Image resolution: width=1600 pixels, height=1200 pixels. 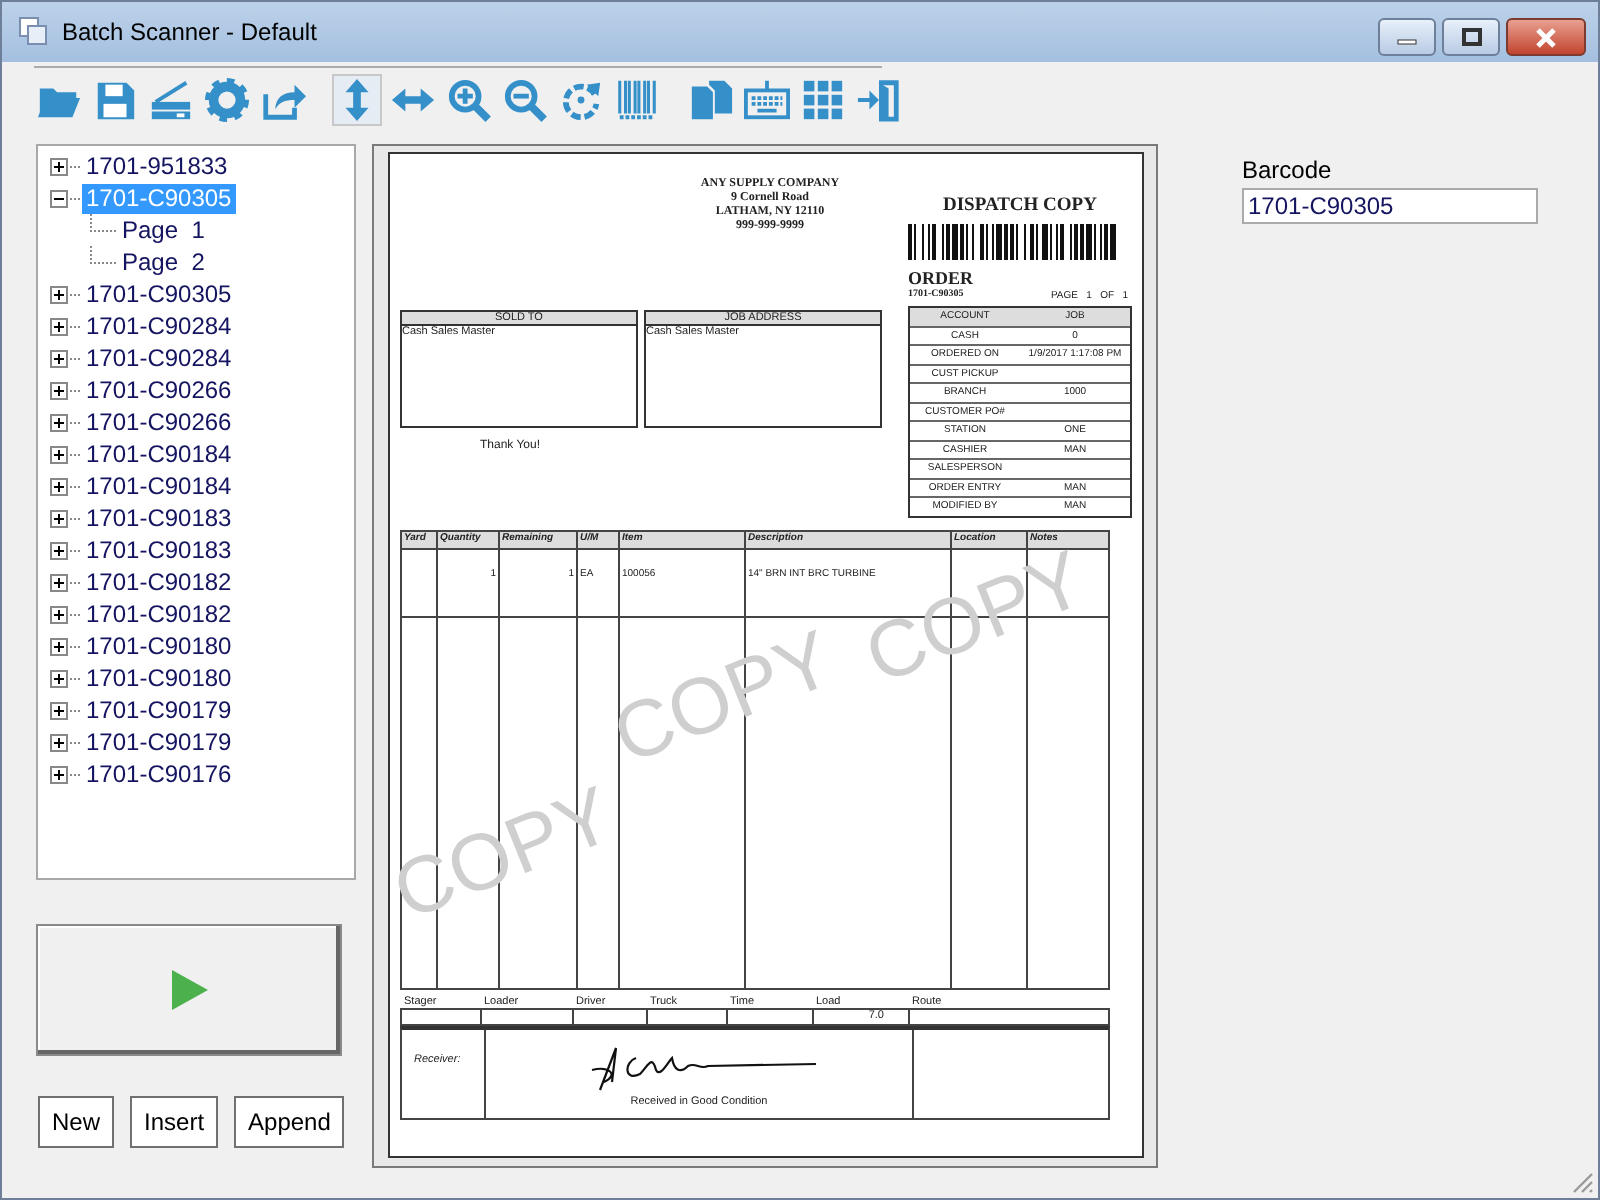 What do you see at coordinates (1390, 206) in the screenshot?
I see `barcode-field: 1701-C90305` at bounding box center [1390, 206].